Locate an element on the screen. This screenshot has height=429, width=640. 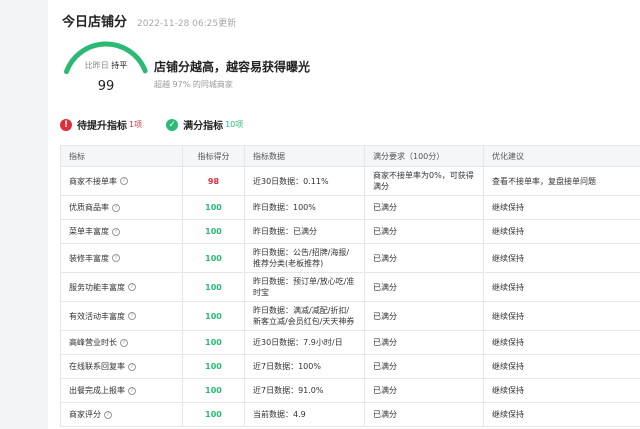
indicator-name-cell: 商家评分? is located at coordinates (121, 414).